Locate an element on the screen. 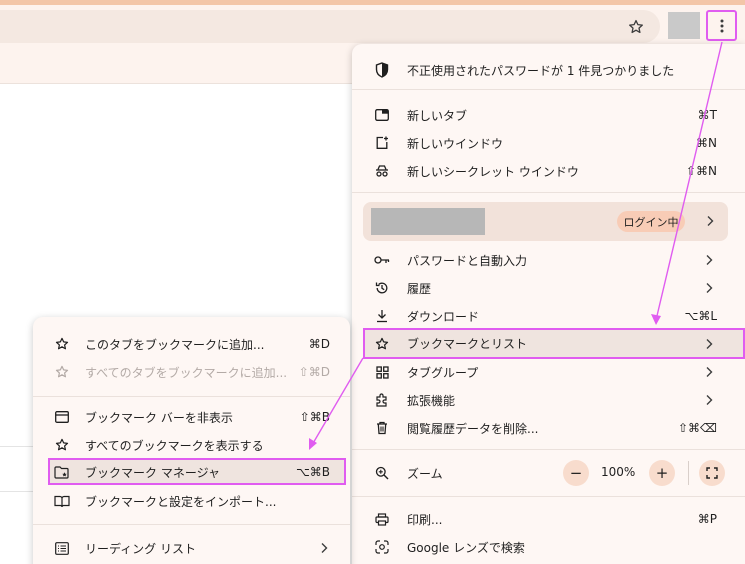 Image resolution: width=745 pixels, height=564 pixels. new-incognito-shortcut: ⇧⌘N is located at coordinates (701, 171).